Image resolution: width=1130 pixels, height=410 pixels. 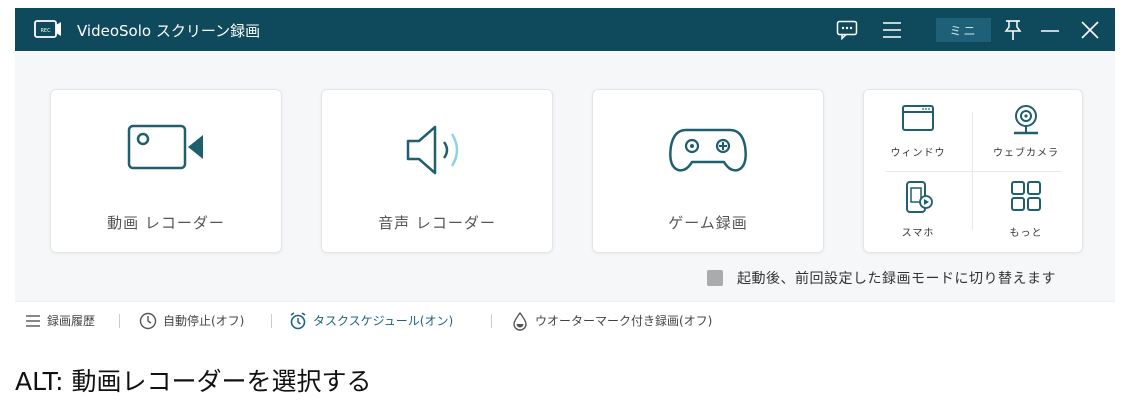 I want to click on alt-caption: ALT: 動画レコーダーを選択する, so click(x=193, y=381).